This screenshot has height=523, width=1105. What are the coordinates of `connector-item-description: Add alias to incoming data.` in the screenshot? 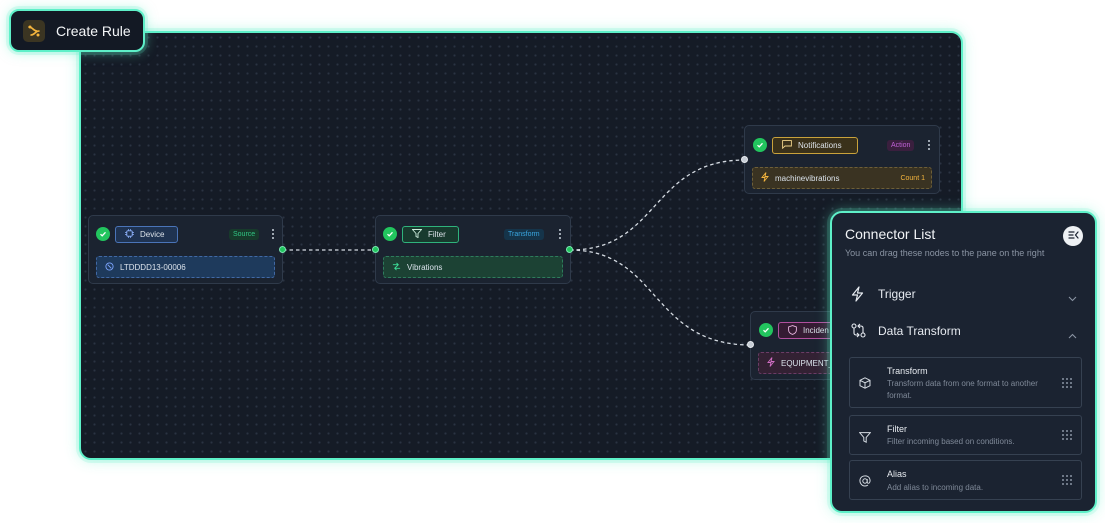 It's located at (935, 487).